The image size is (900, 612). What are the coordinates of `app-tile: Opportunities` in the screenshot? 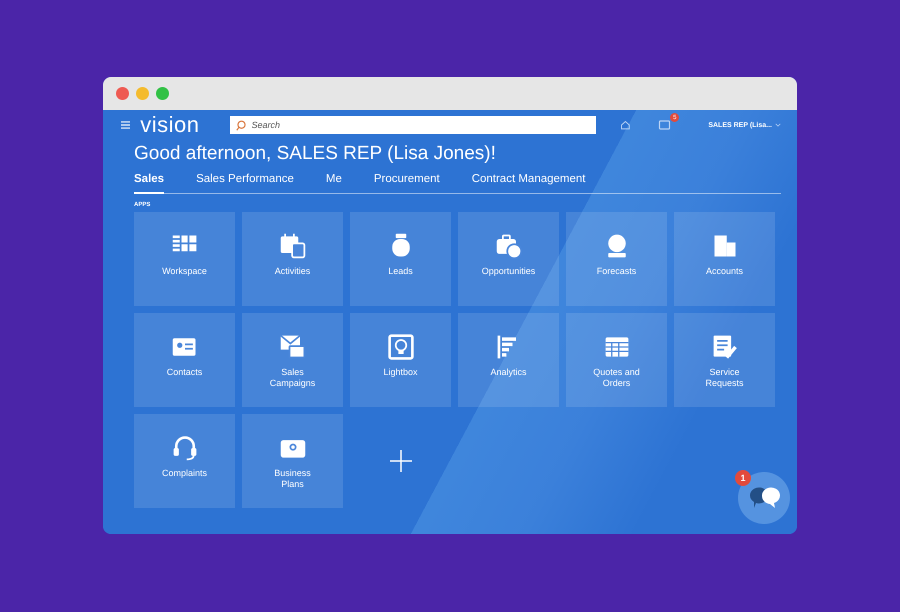 It's located at (508, 259).